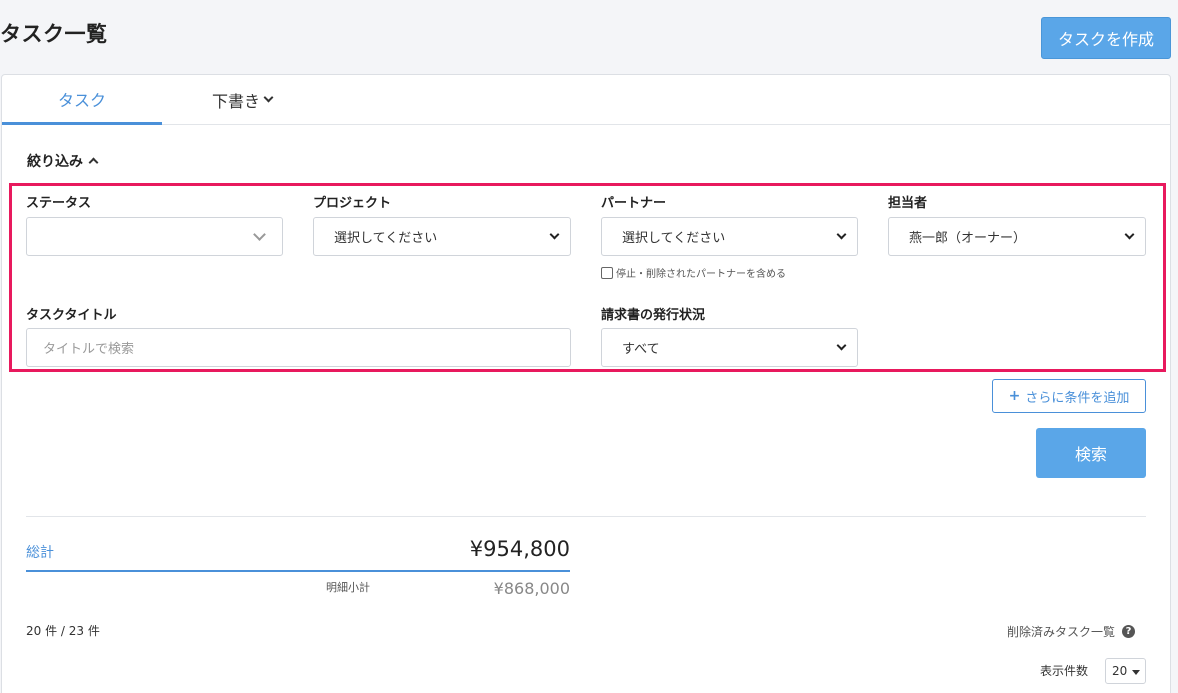  Describe the element at coordinates (1064, 671) in the screenshot. I see `per-page-label: 表示件数` at that location.